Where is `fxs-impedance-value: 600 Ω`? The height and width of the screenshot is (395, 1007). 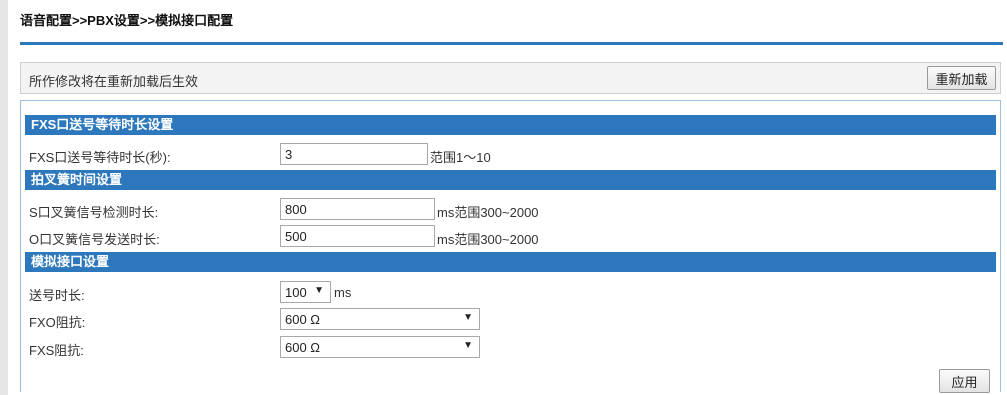 fxs-impedance-value: 600 Ω is located at coordinates (303, 347).